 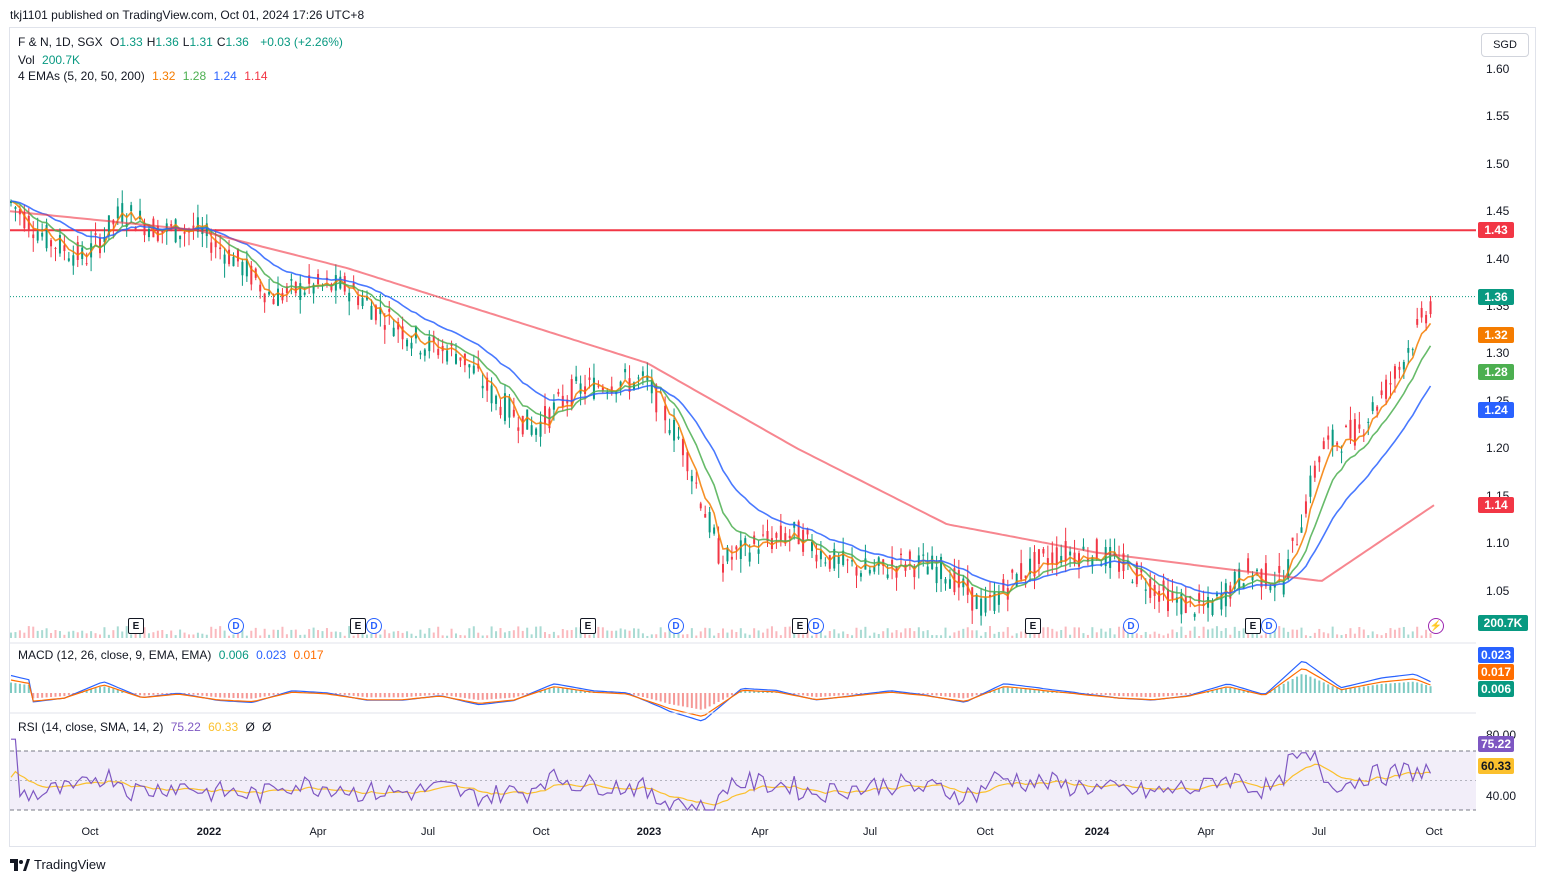 What do you see at coordinates (1498, 590) in the screenshot?
I see `y-tick-label: 1.05` at bounding box center [1498, 590].